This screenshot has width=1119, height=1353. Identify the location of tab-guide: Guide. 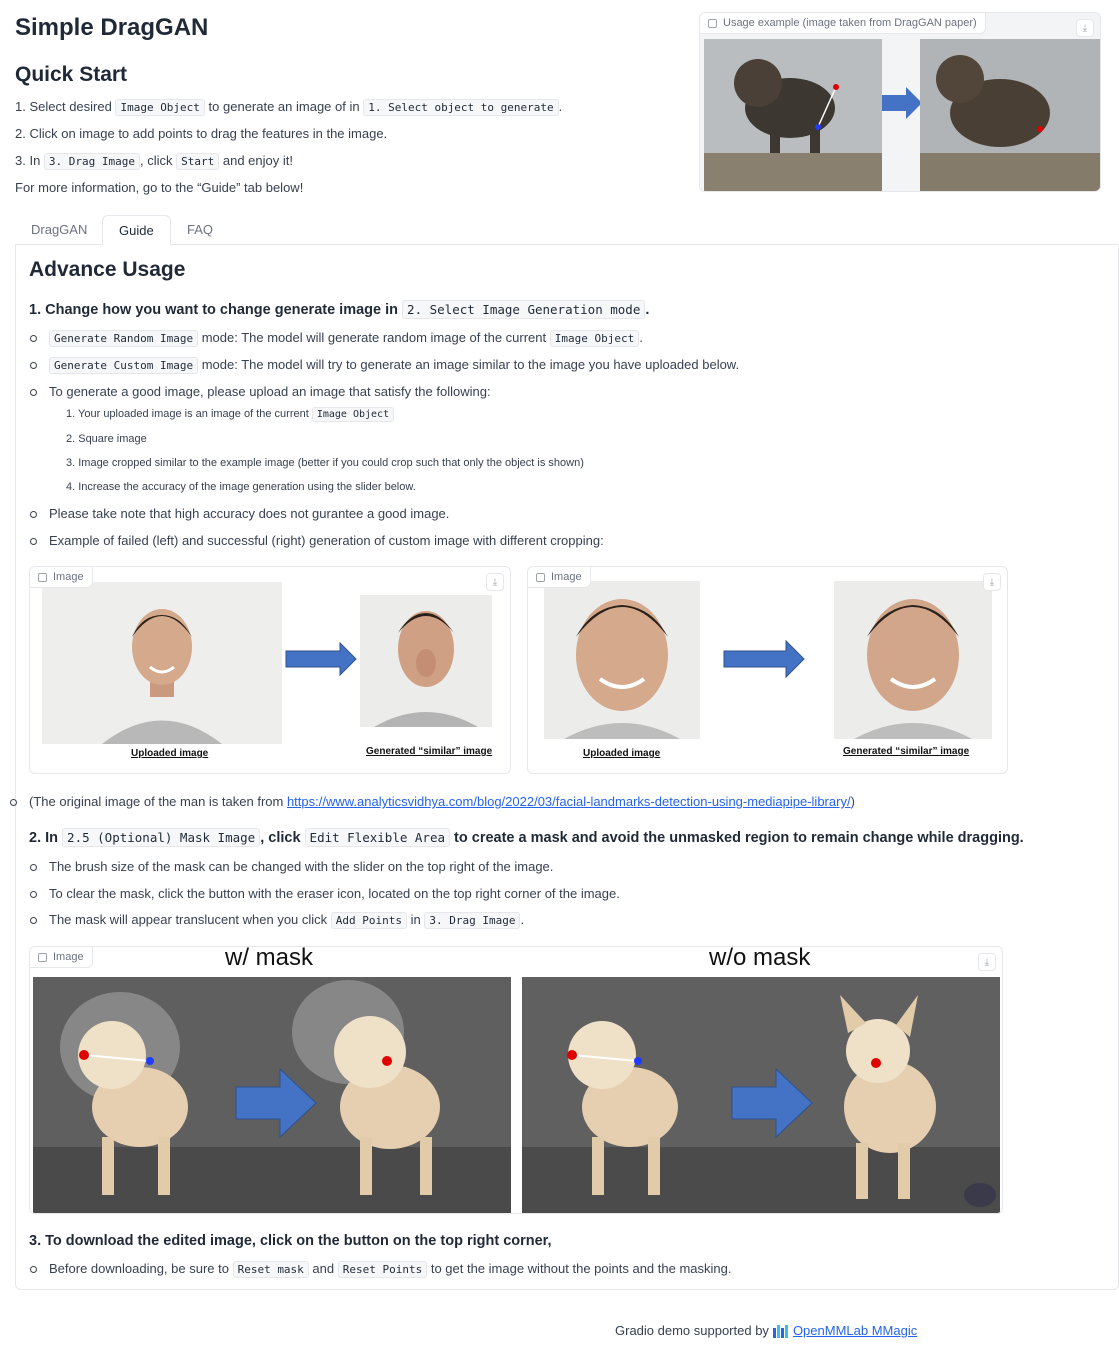
(136, 230).